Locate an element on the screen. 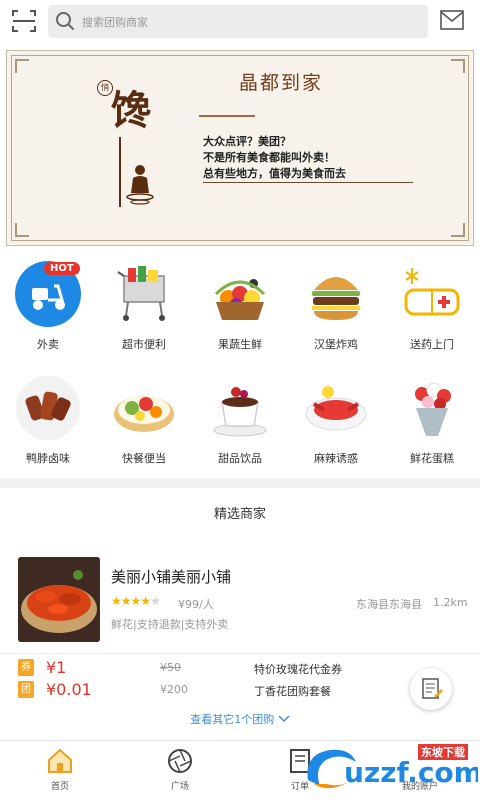 The height and width of the screenshot is (800, 480). merchant-tags: 鲜花|支持退款|支持外卖 is located at coordinates (170, 624).